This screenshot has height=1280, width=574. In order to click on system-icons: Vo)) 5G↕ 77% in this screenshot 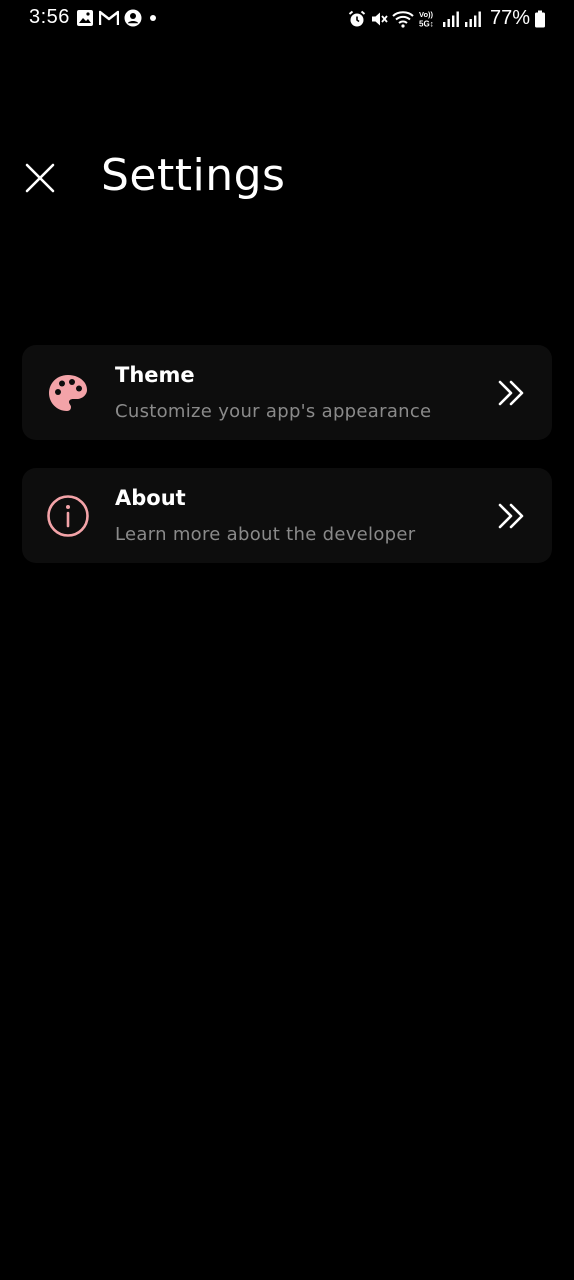, I will do `click(447, 18)`.